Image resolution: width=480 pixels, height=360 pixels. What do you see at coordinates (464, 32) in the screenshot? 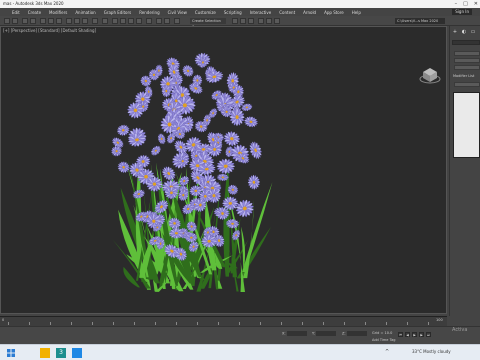
I see `modify-tab-icon: ◐` at bounding box center [464, 32].